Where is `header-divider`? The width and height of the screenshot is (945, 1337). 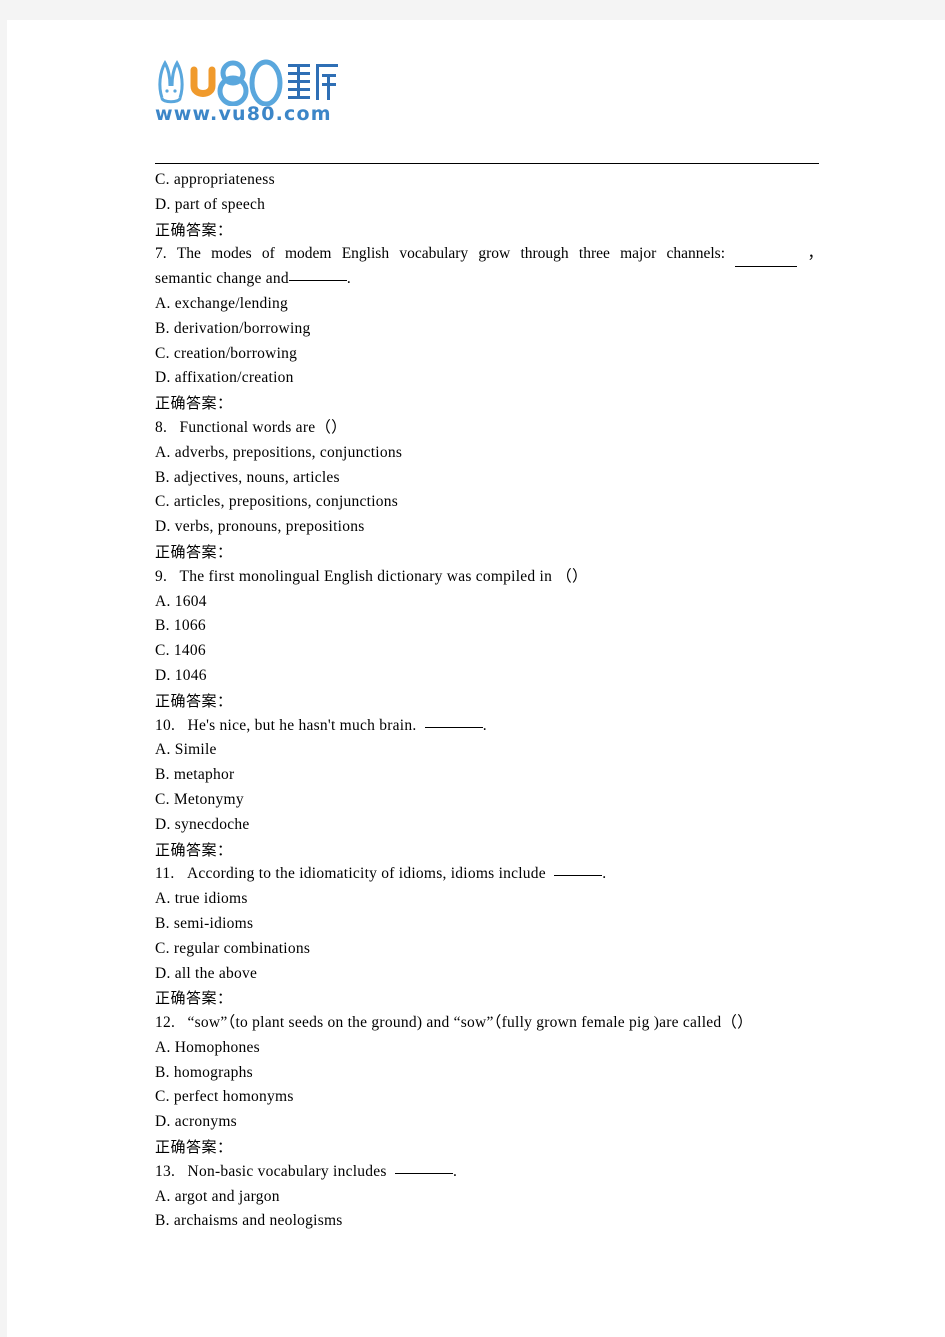
header-divider is located at coordinates (487, 163).